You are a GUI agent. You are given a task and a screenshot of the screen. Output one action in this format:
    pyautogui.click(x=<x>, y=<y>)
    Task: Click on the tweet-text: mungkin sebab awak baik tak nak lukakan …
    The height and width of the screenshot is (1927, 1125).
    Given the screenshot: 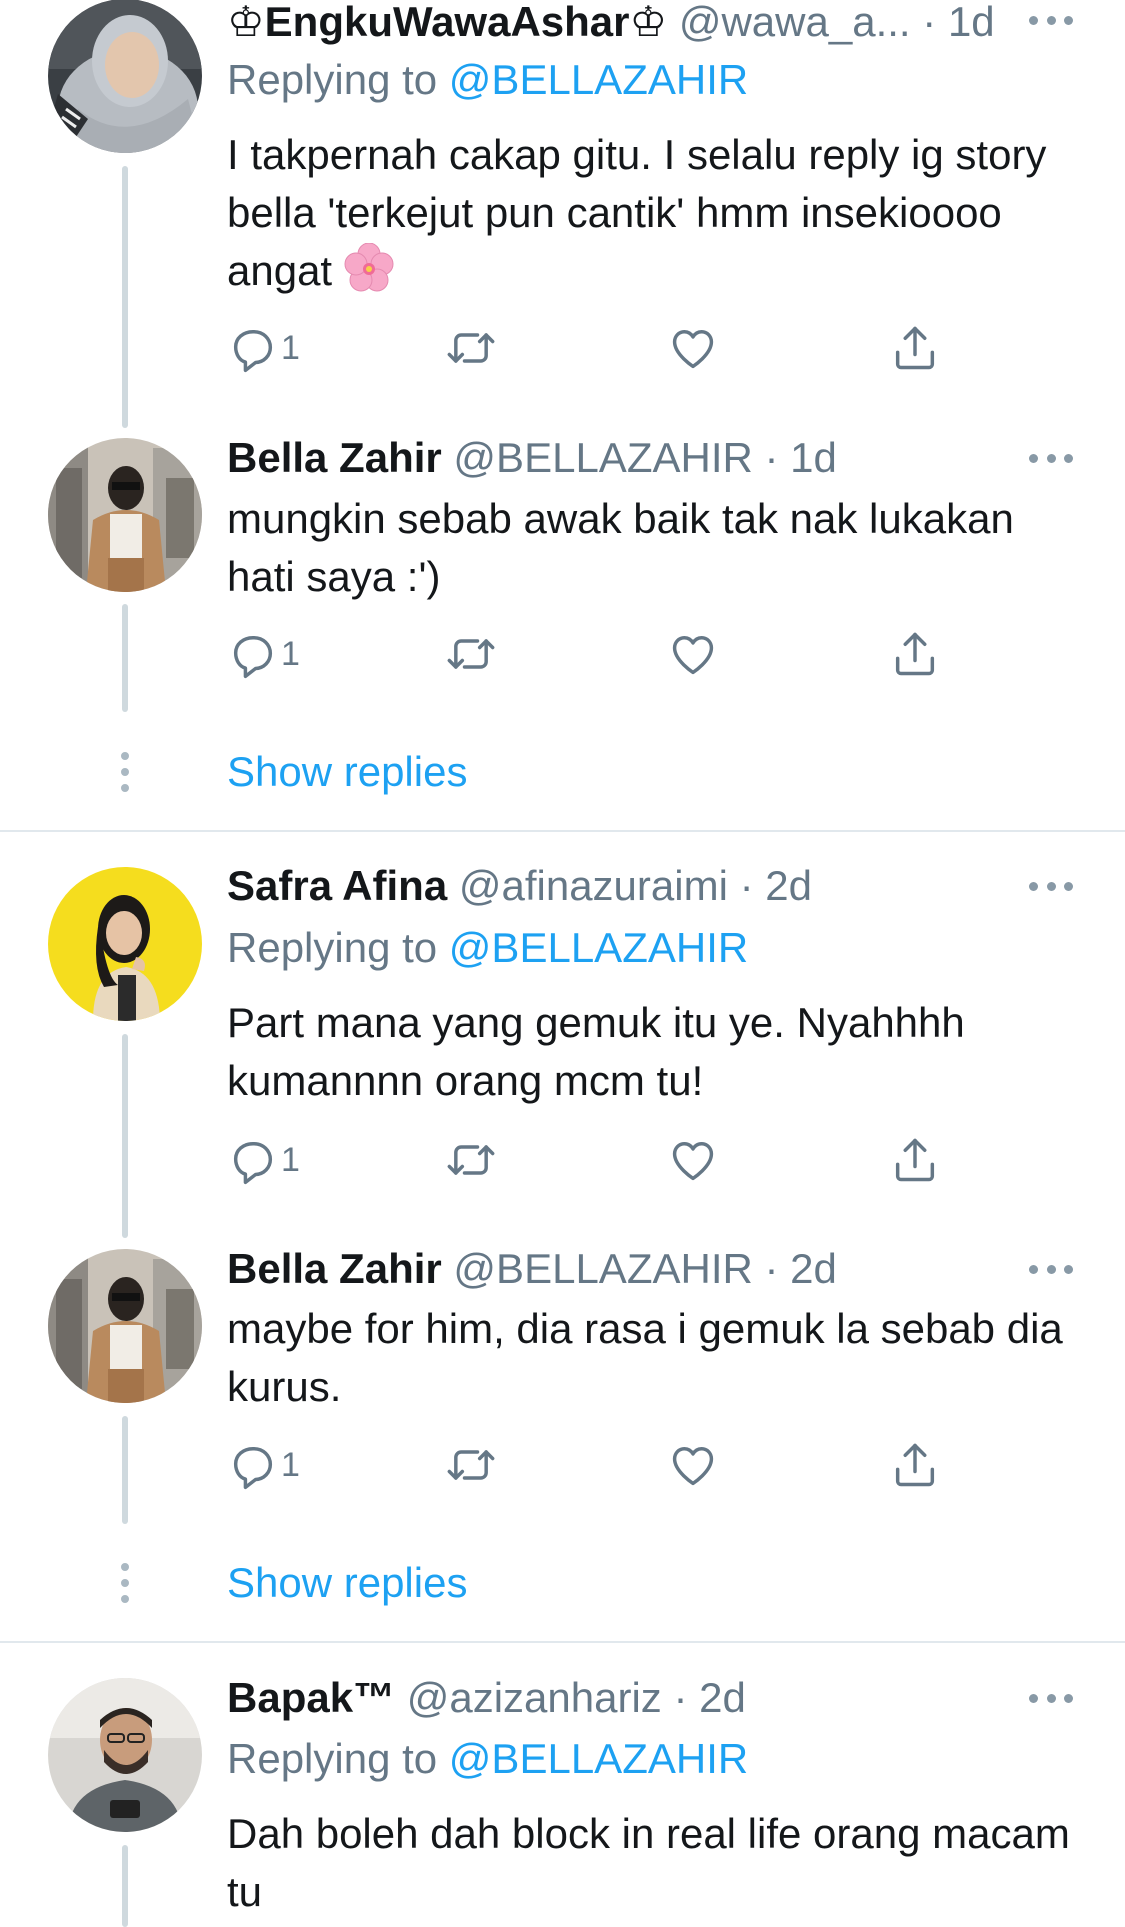 What is the action you would take?
    pyautogui.click(x=657, y=548)
    